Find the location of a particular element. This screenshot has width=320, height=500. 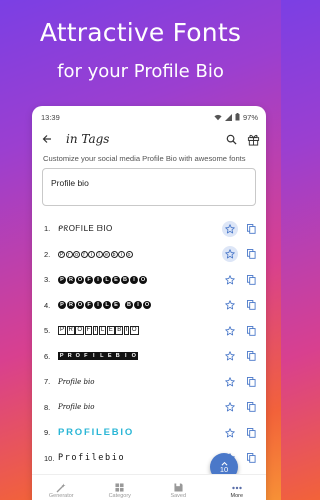

more-icon is located at coordinates (237, 487).